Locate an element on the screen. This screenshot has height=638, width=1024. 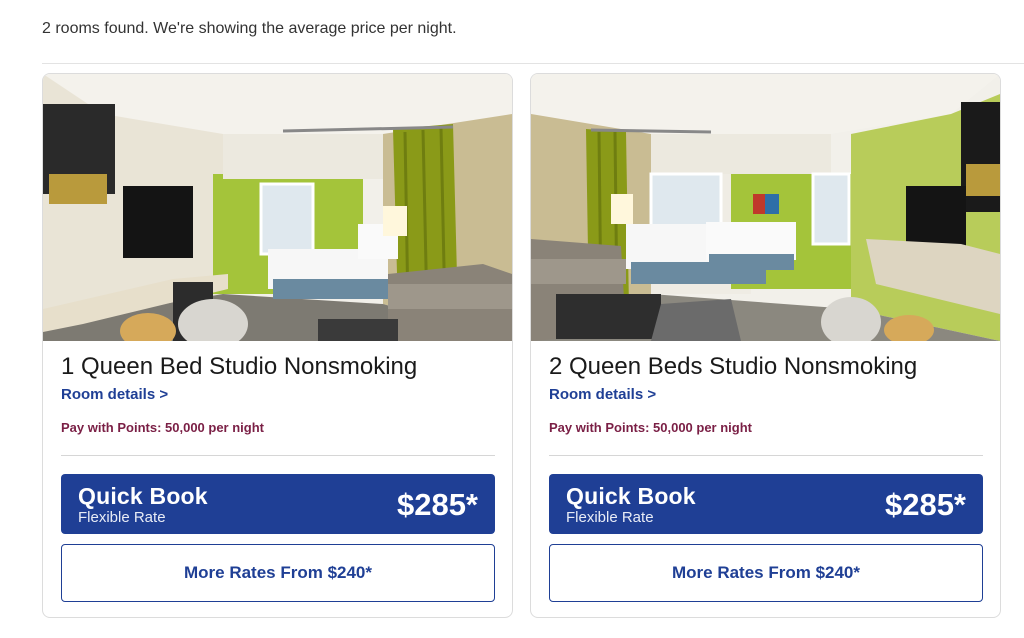
room-title: 2 Queen Beds Studio Nonsmoking is located at coordinates (733, 366).